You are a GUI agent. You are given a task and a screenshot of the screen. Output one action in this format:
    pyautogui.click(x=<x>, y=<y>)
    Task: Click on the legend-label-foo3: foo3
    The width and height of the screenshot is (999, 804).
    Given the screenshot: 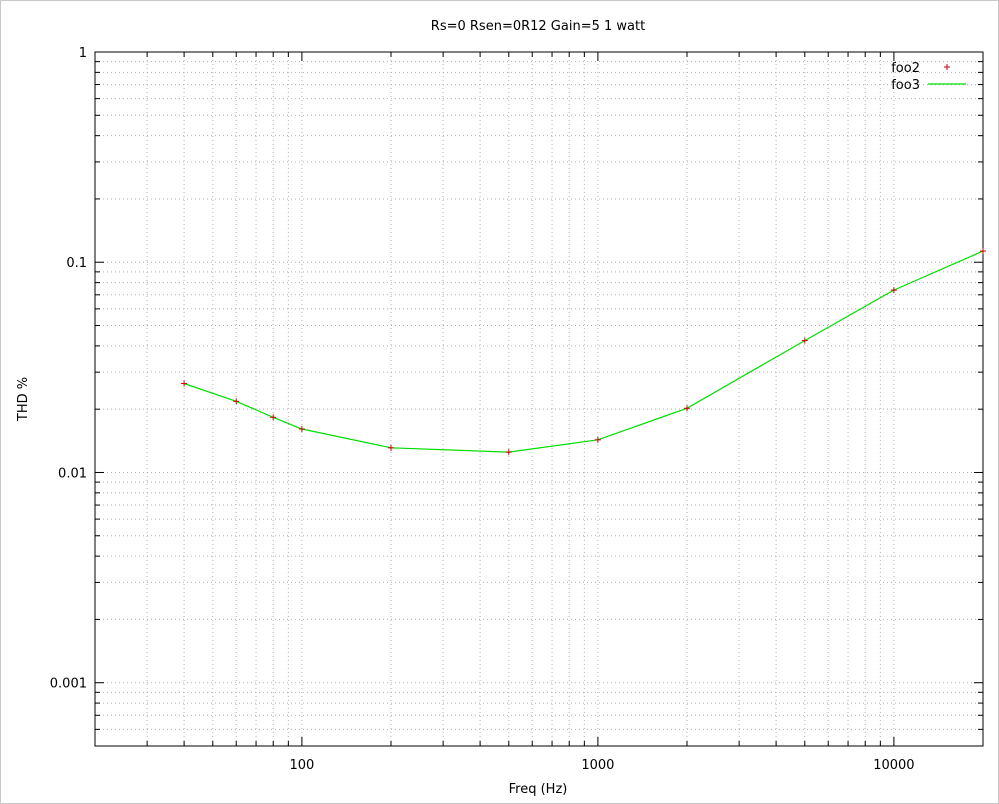 What is the action you would take?
    pyautogui.click(x=905, y=85)
    